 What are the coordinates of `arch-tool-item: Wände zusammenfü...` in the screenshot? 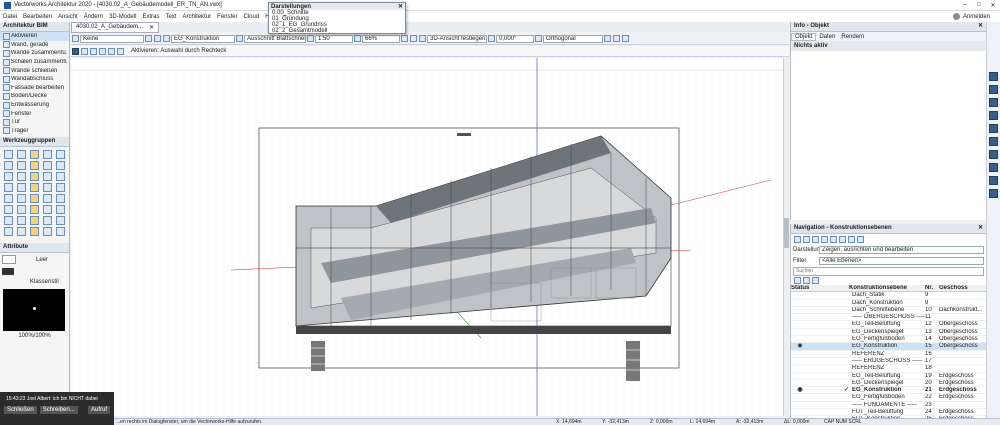 It's located at (34, 53).